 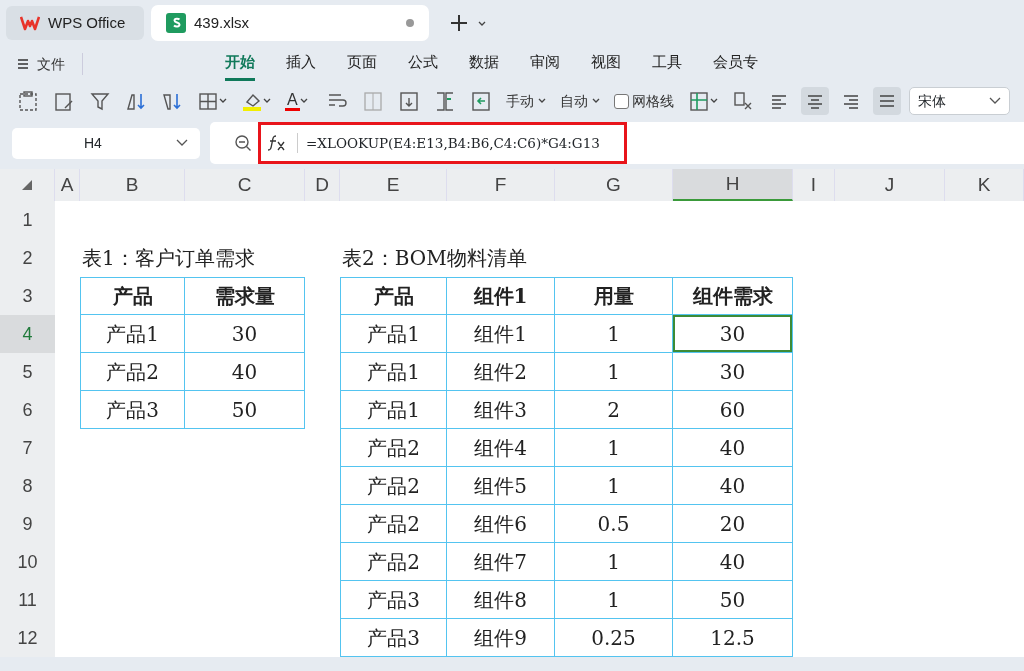 What do you see at coordinates (408, 101) in the screenshot?
I see `insert-row-icon` at bounding box center [408, 101].